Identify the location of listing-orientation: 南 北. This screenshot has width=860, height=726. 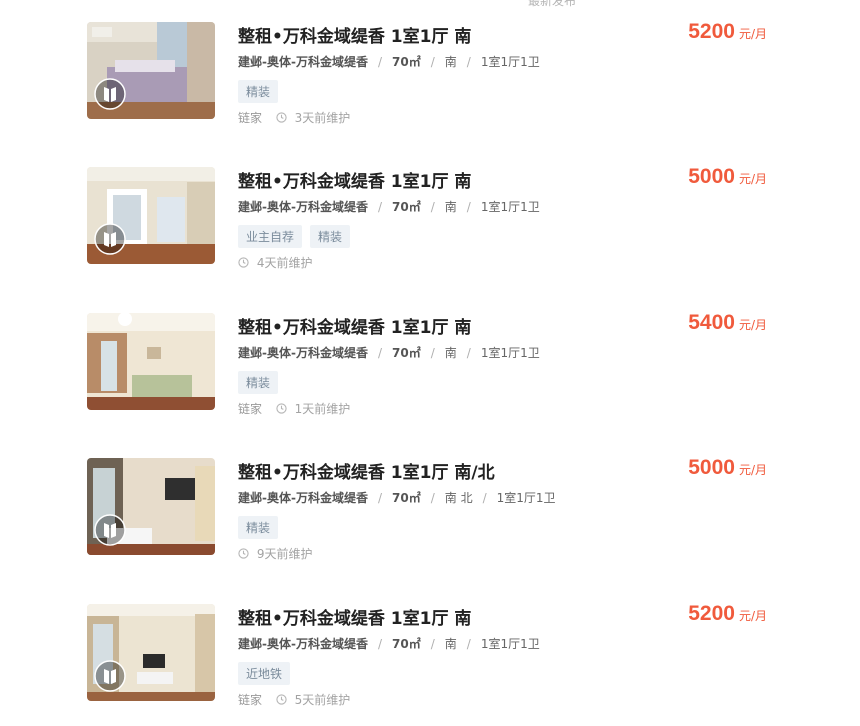
(458, 498).